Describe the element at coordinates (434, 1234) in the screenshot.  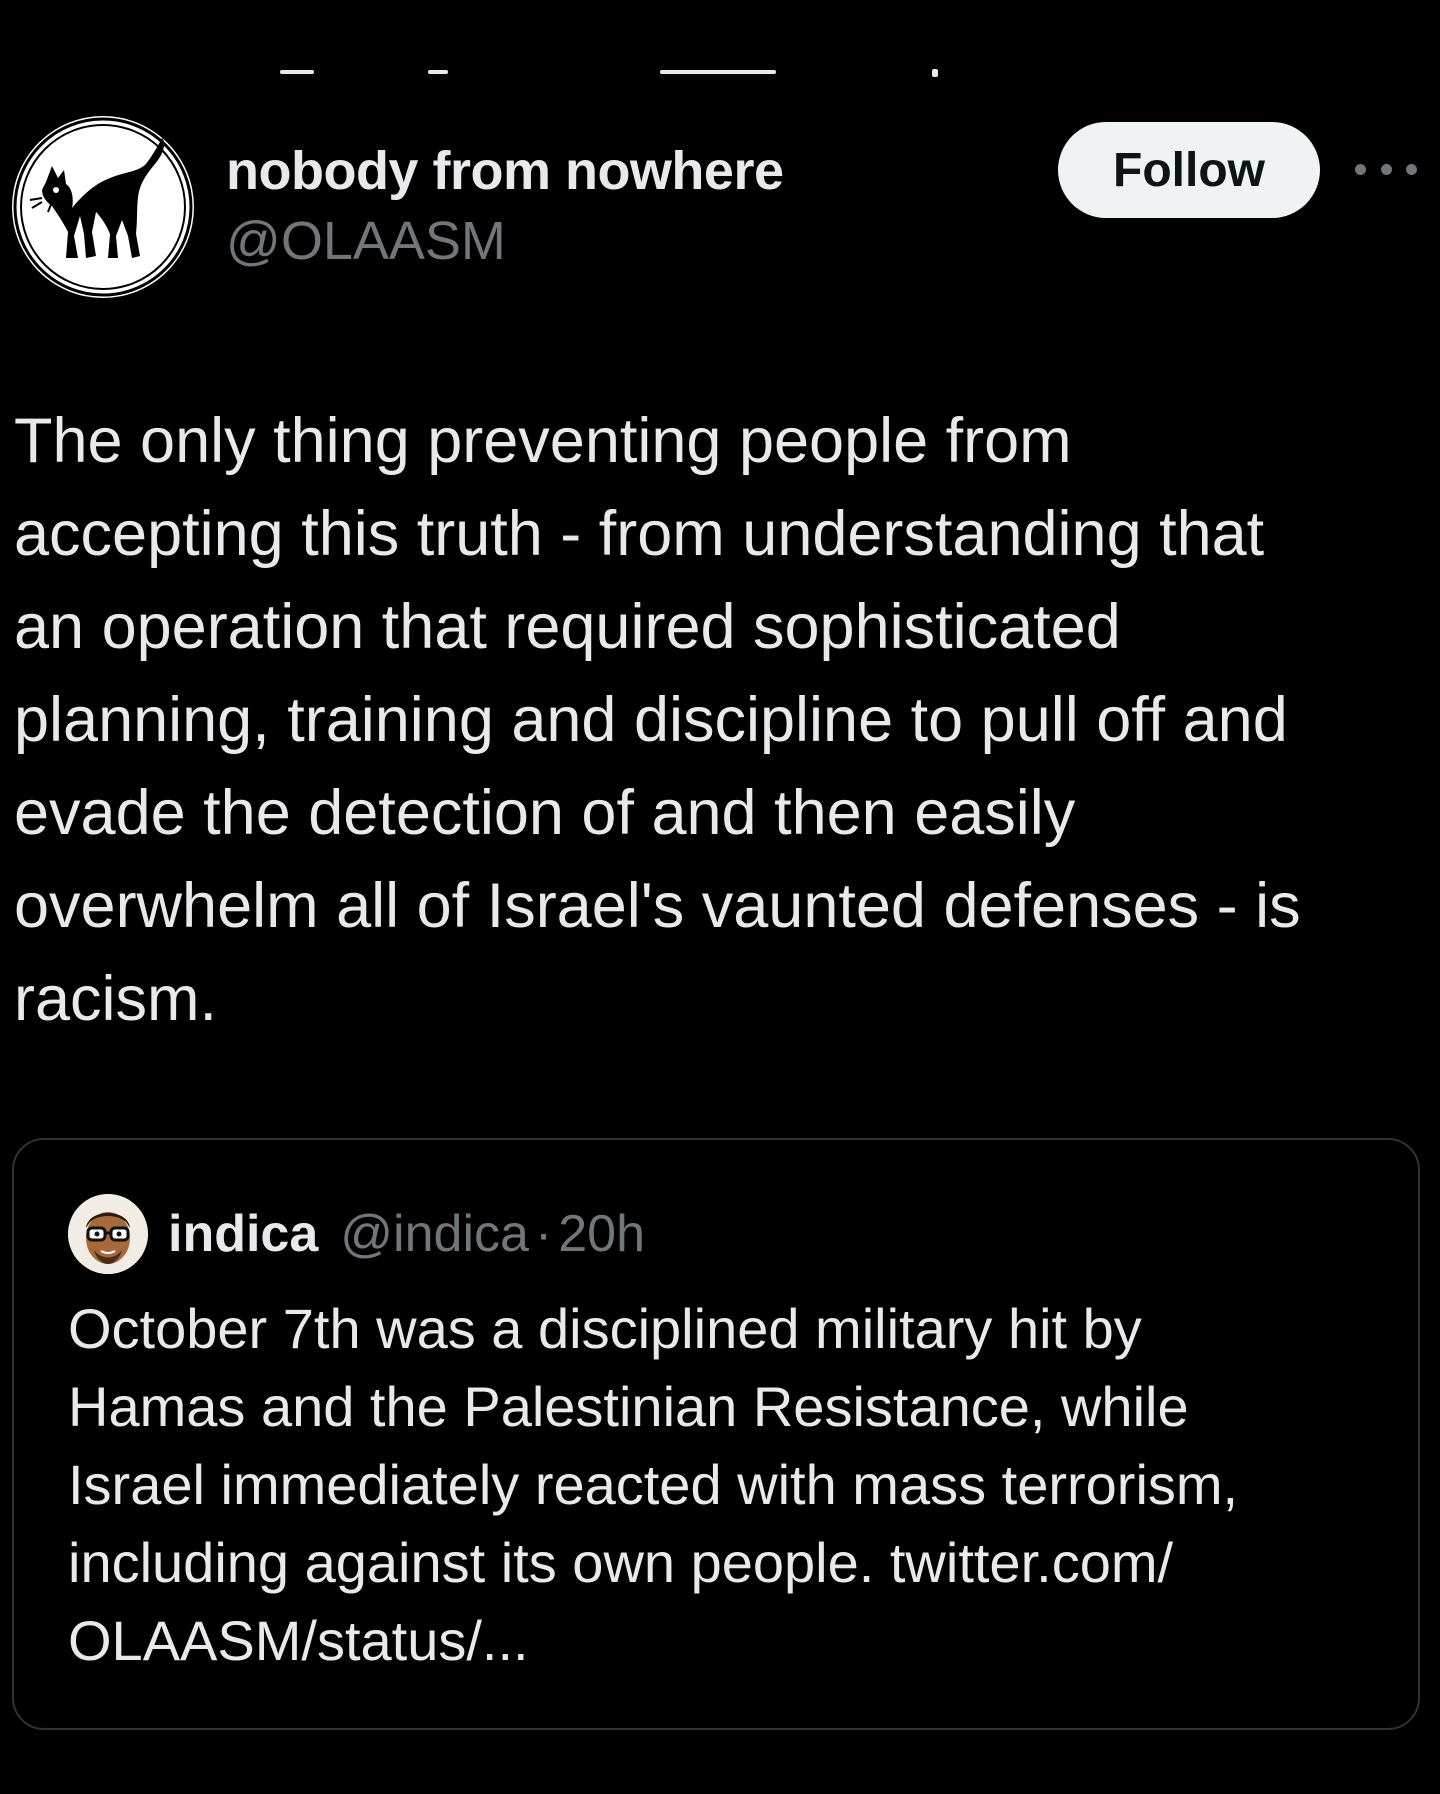
I see `quoted-author-handle: @indica` at that location.